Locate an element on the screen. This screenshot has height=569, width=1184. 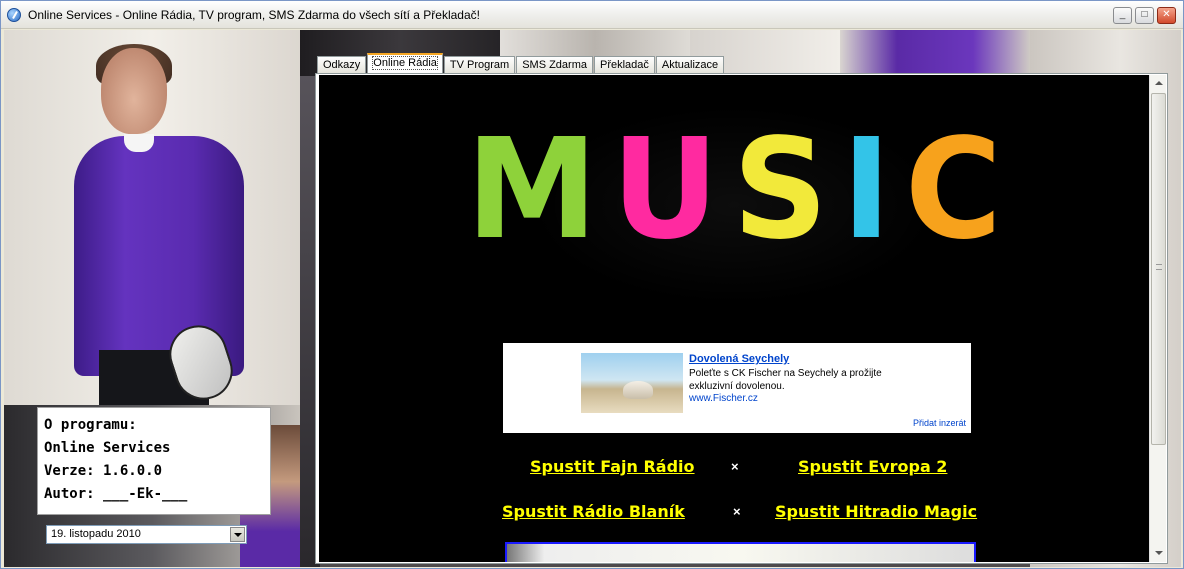
logo-letter: S is located at coordinates (780, 189).